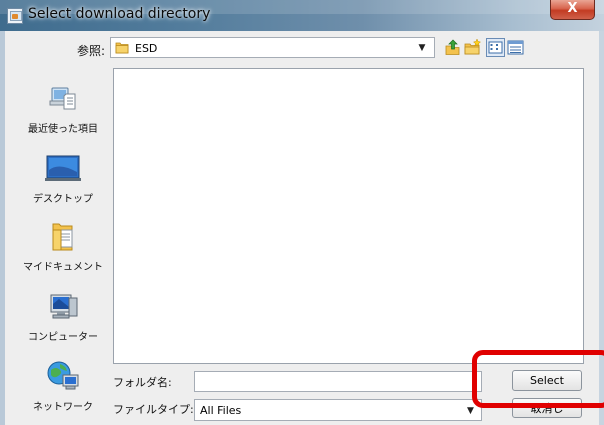  Describe the element at coordinates (64, 306) in the screenshot. I see `computer-icon` at that location.